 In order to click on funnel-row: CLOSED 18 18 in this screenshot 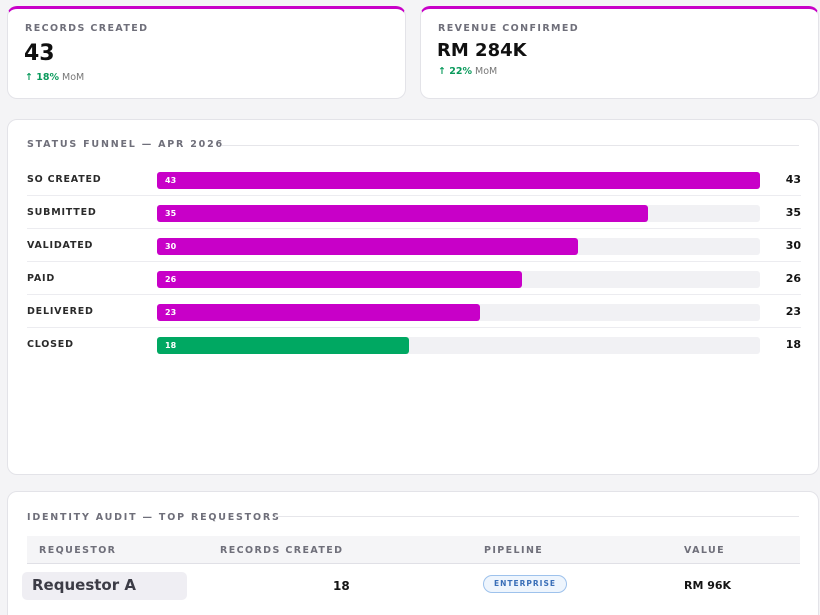, I will do `click(414, 344)`.